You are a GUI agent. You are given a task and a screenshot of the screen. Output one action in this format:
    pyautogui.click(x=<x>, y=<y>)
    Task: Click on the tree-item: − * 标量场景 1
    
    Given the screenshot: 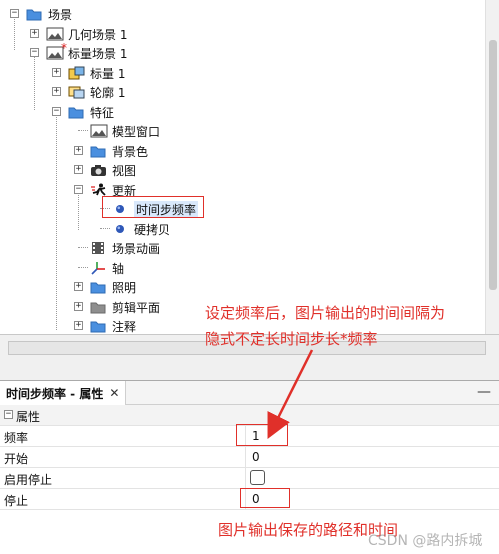 What is the action you would take?
    pyautogui.click(x=240, y=51)
    